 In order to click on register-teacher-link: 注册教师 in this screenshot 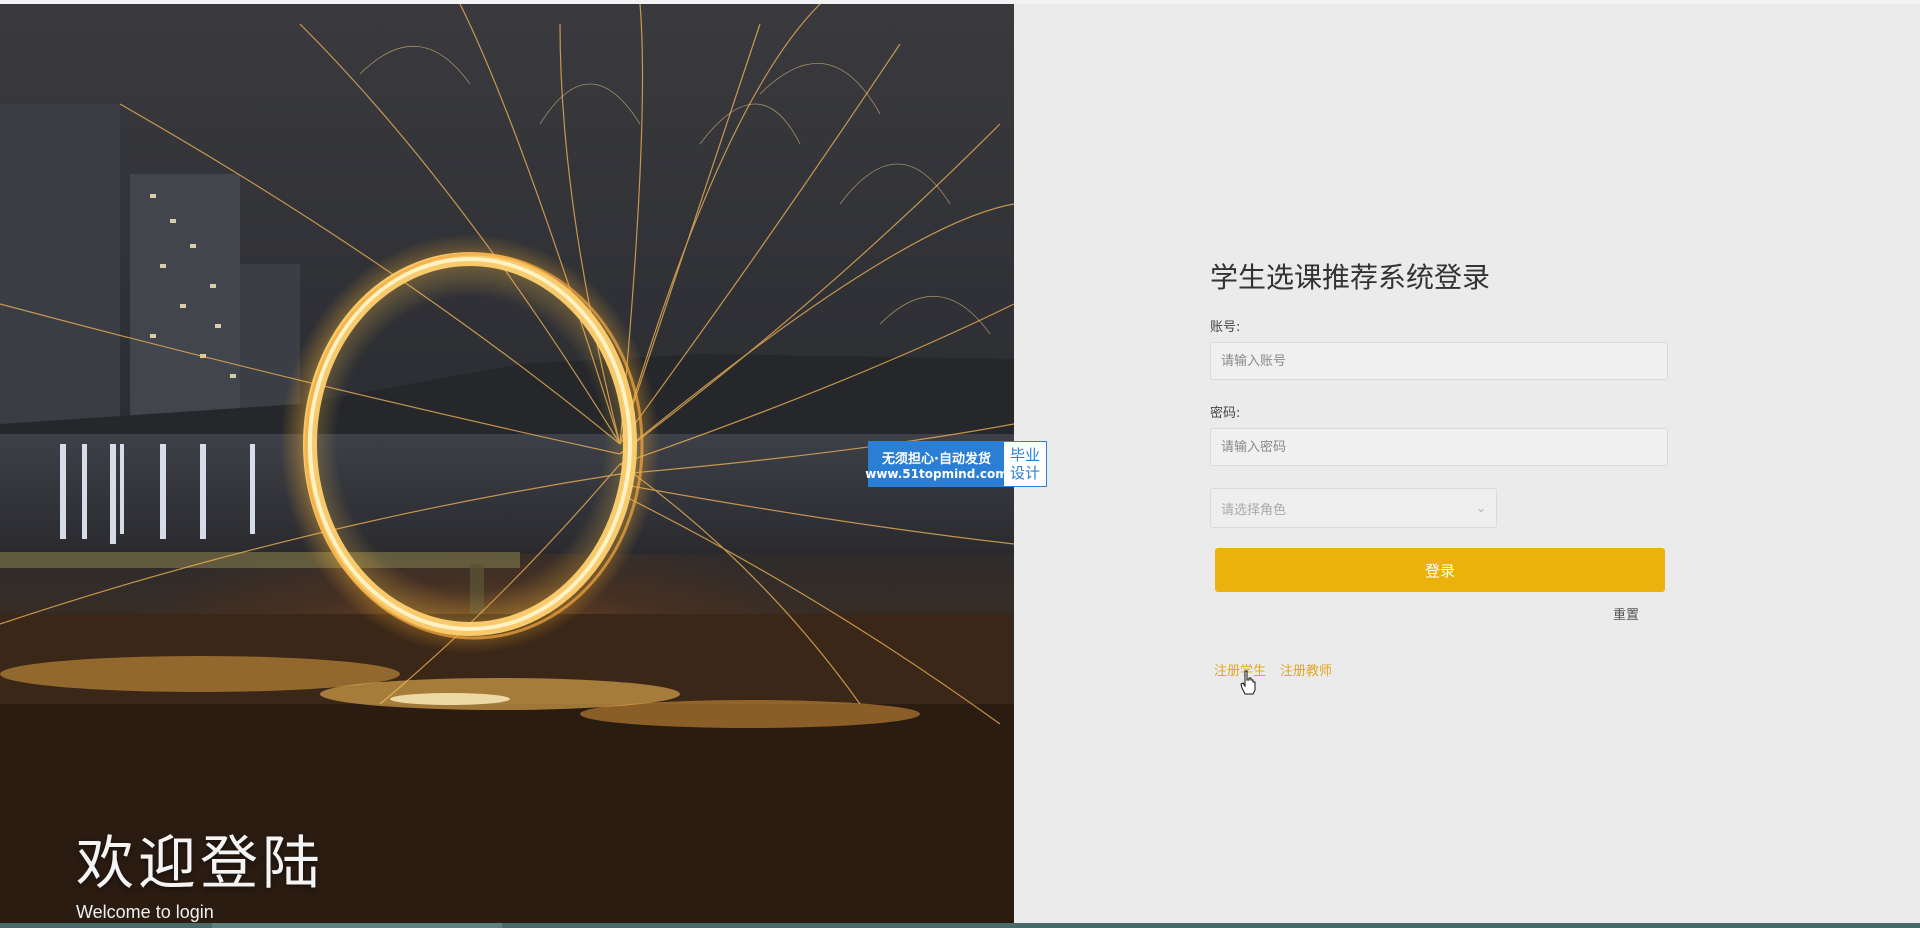, I will do `click(1306, 669)`.